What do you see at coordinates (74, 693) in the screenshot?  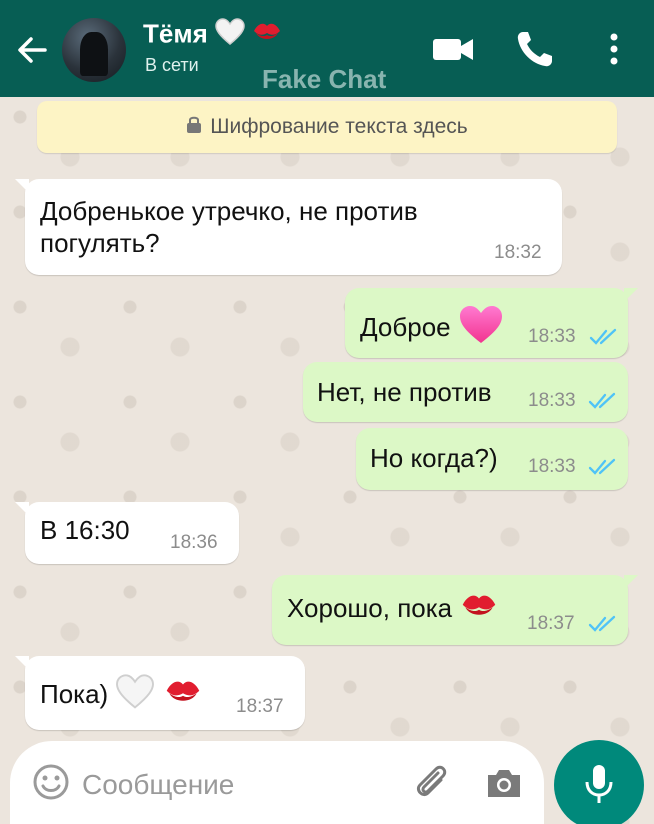 I see `message-text-content: Пока)` at bounding box center [74, 693].